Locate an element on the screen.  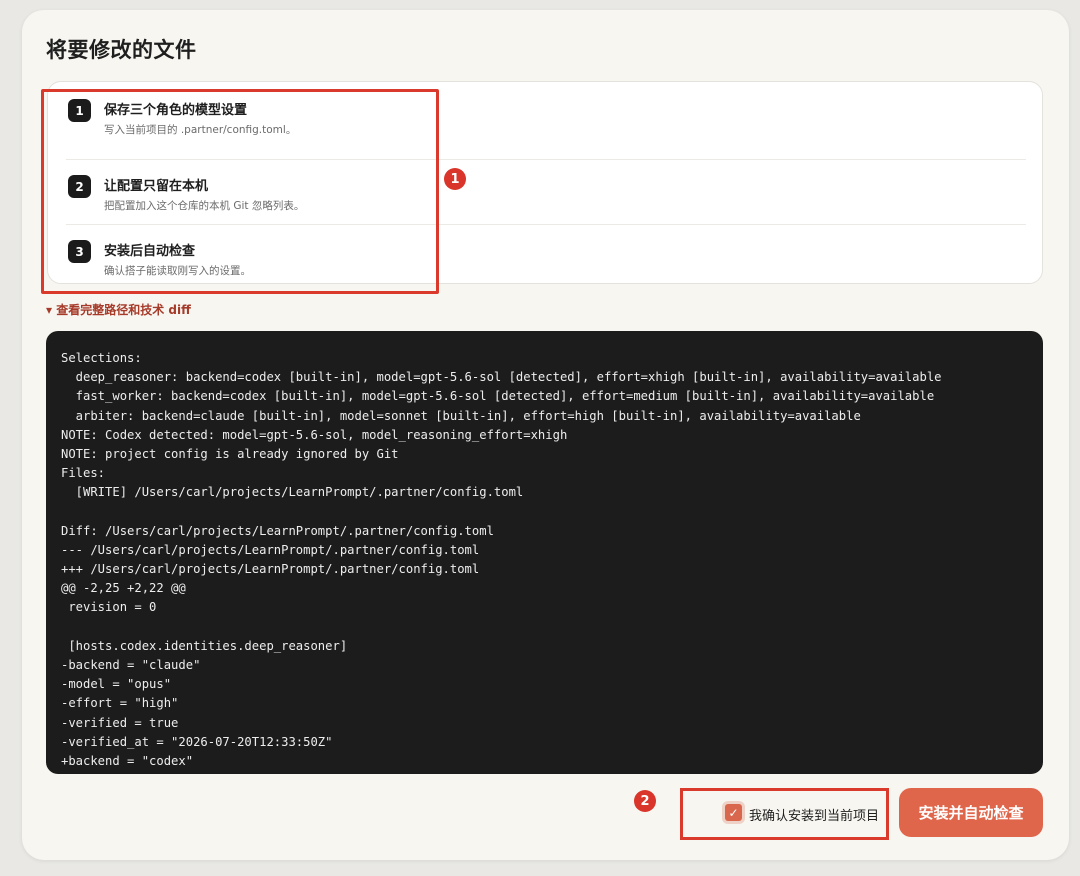
code-line: -model = "opus" is located at coordinates (116, 684).